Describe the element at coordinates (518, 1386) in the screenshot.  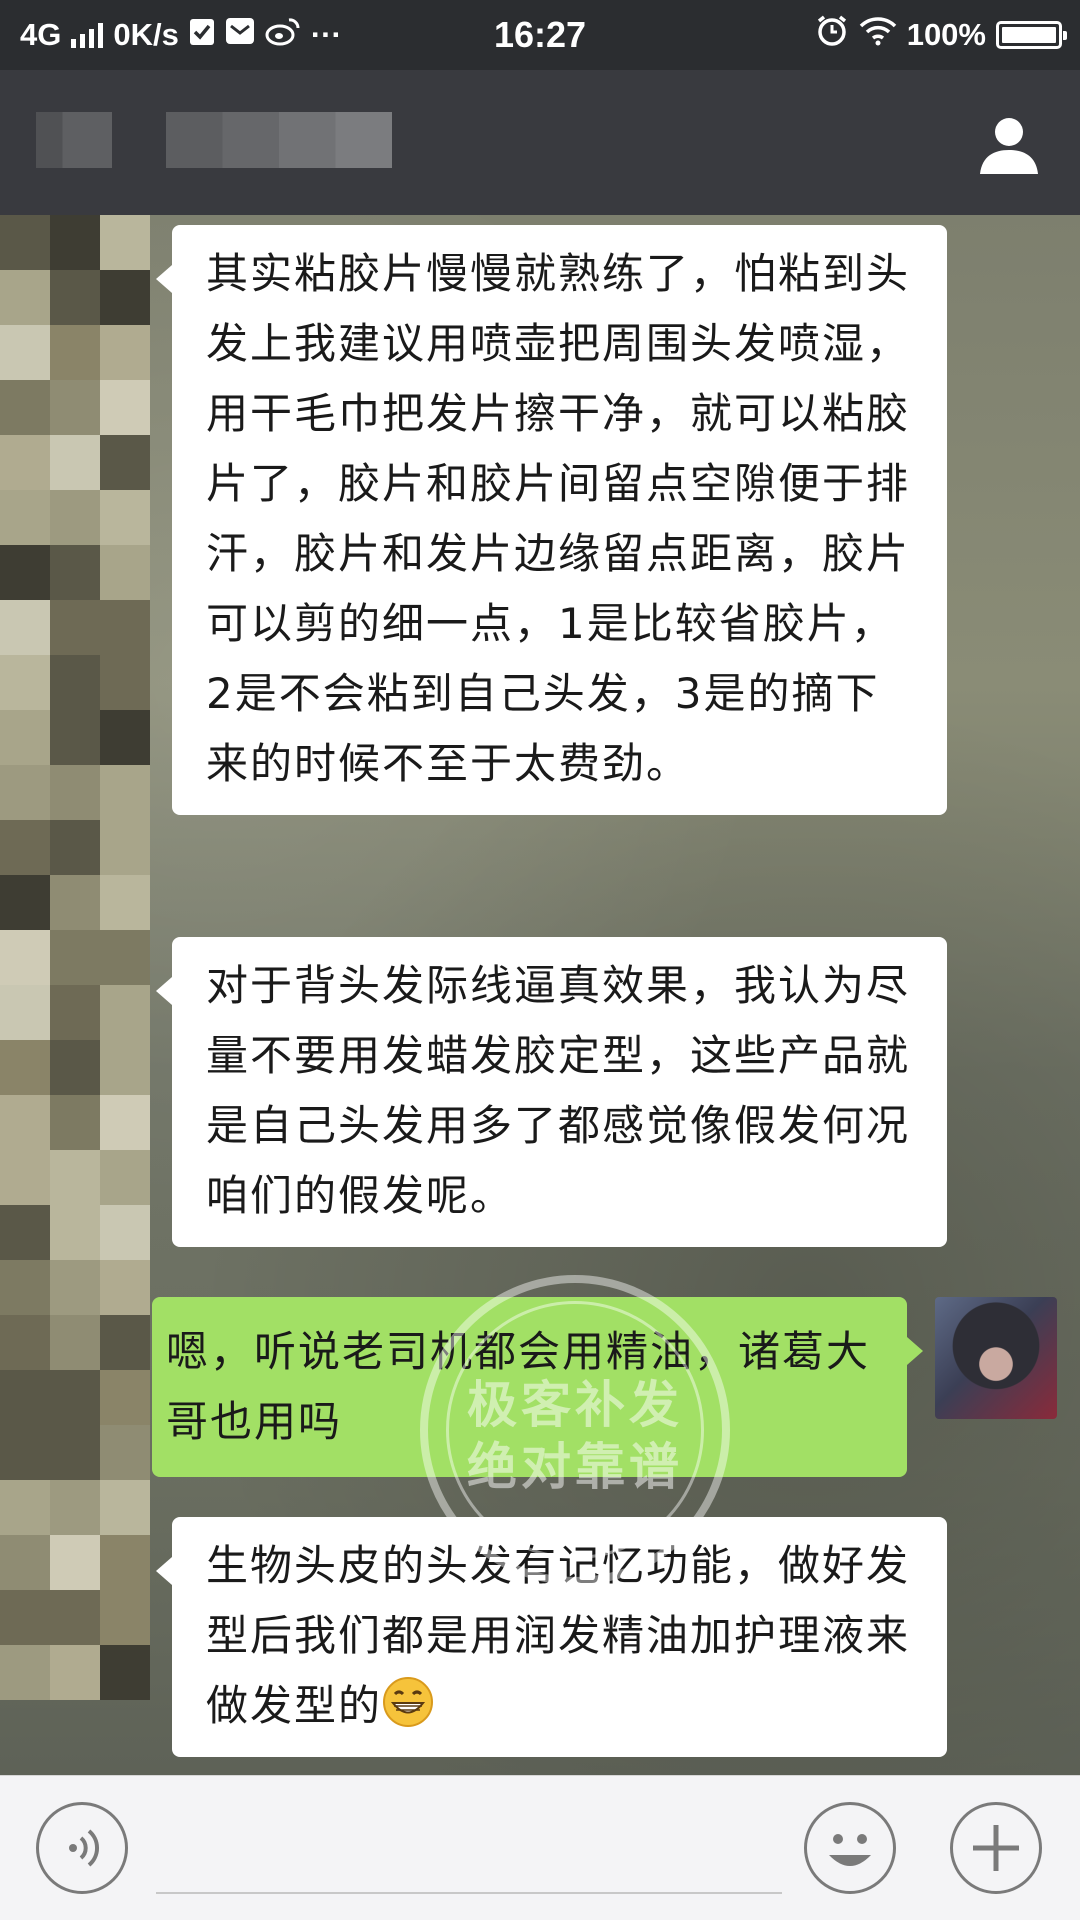
I see `message-text: 嗯，听说老司机都会用精油，诸葛大哥也用吗` at that location.